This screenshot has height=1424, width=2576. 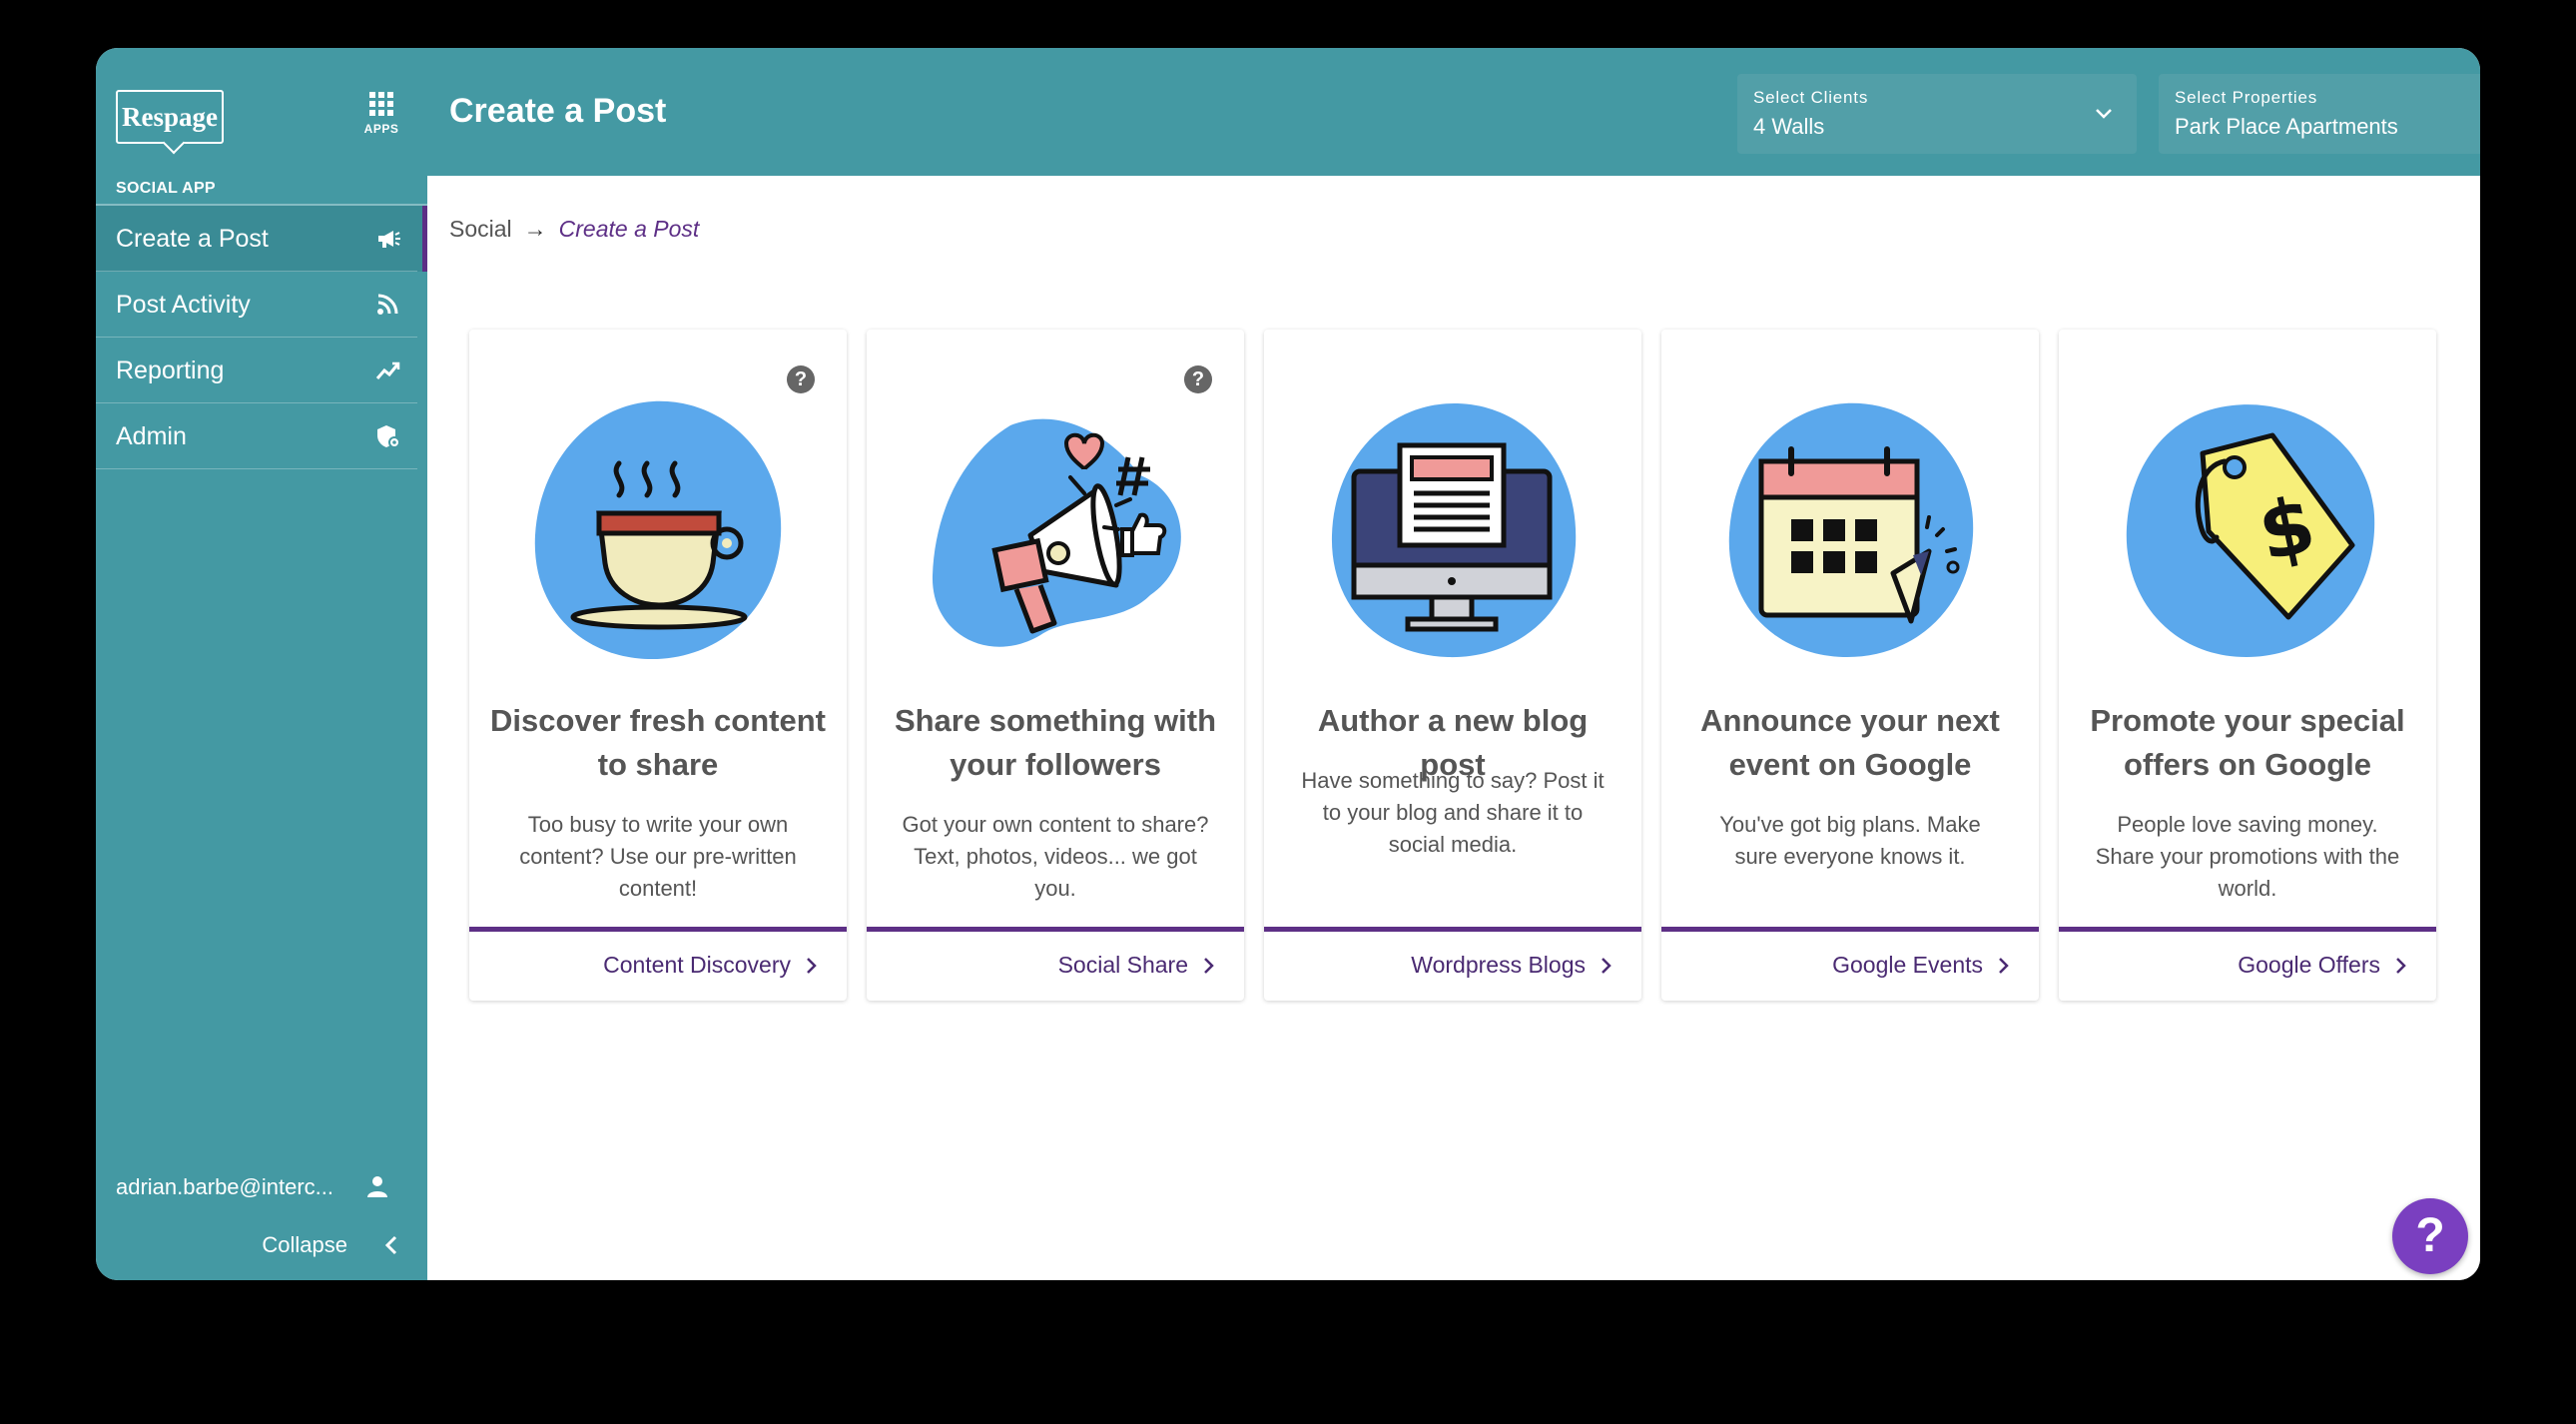 What do you see at coordinates (261, 370) in the screenshot?
I see `sidebar-item-reporting: Reporting` at bounding box center [261, 370].